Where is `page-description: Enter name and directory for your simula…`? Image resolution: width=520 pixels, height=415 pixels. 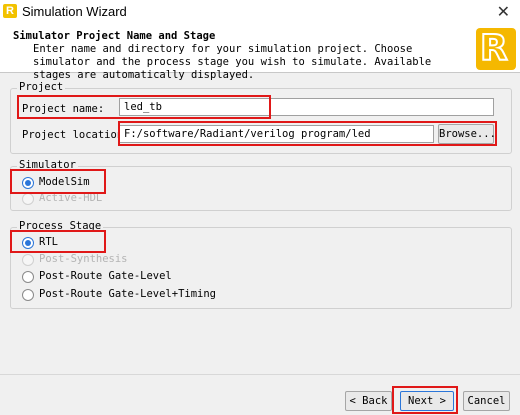 page-description: Enter name and directory for your simula… is located at coordinates (232, 62).